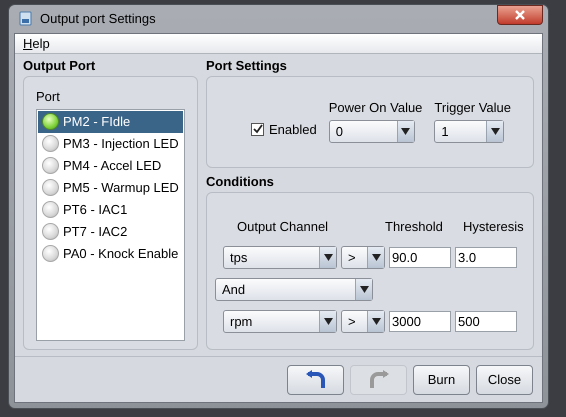 Image resolution: width=566 pixels, height=417 pixels. Describe the element at coordinates (473, 107) in the screenshot. I see `field-label: Trigger Value` at that location.